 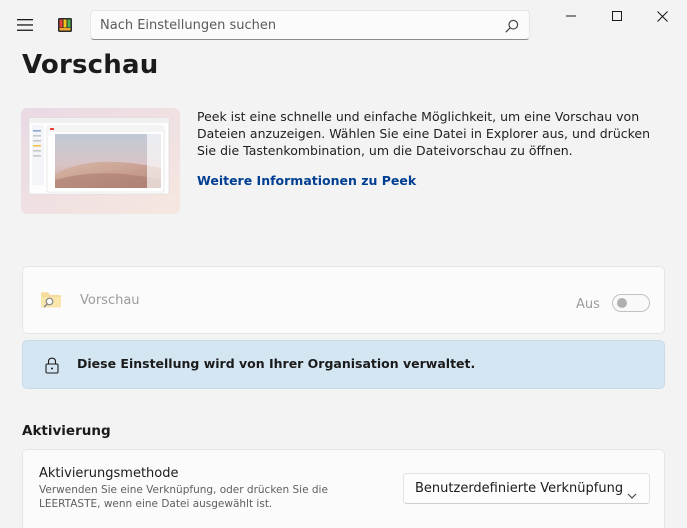 I want to click on learn-more-link: Weitere Informationen zu Peek, so click(x=306, y=180).